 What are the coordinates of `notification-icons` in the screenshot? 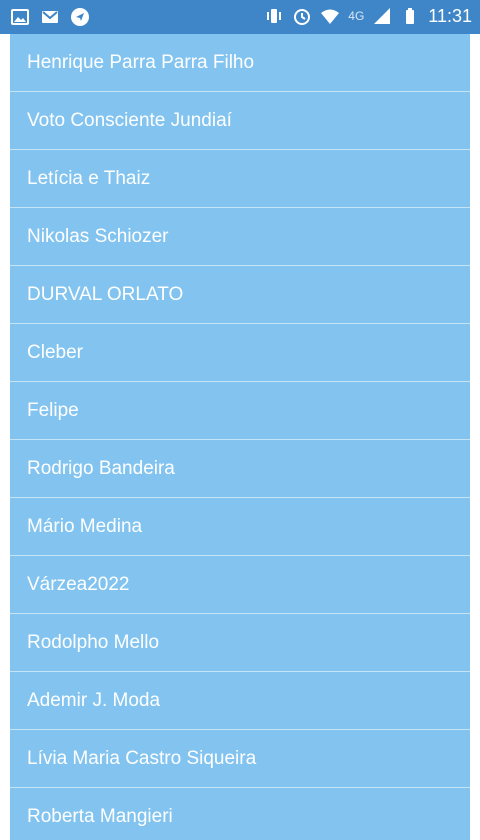 It's located at (50, 17).